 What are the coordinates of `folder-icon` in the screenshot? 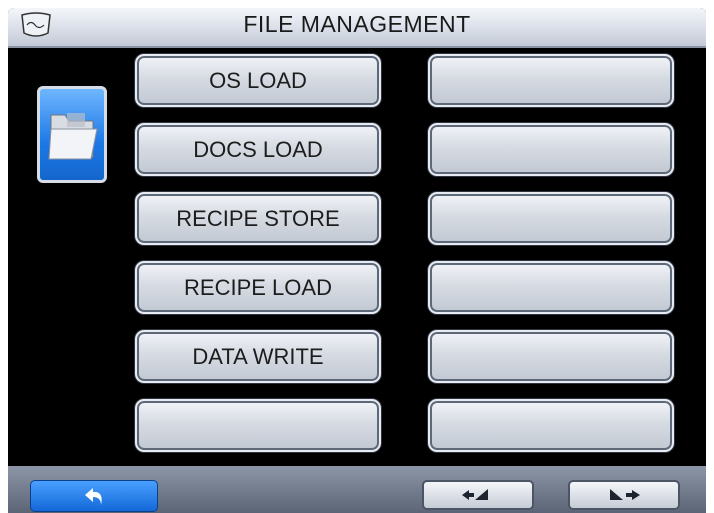 It's located at (73, 136).